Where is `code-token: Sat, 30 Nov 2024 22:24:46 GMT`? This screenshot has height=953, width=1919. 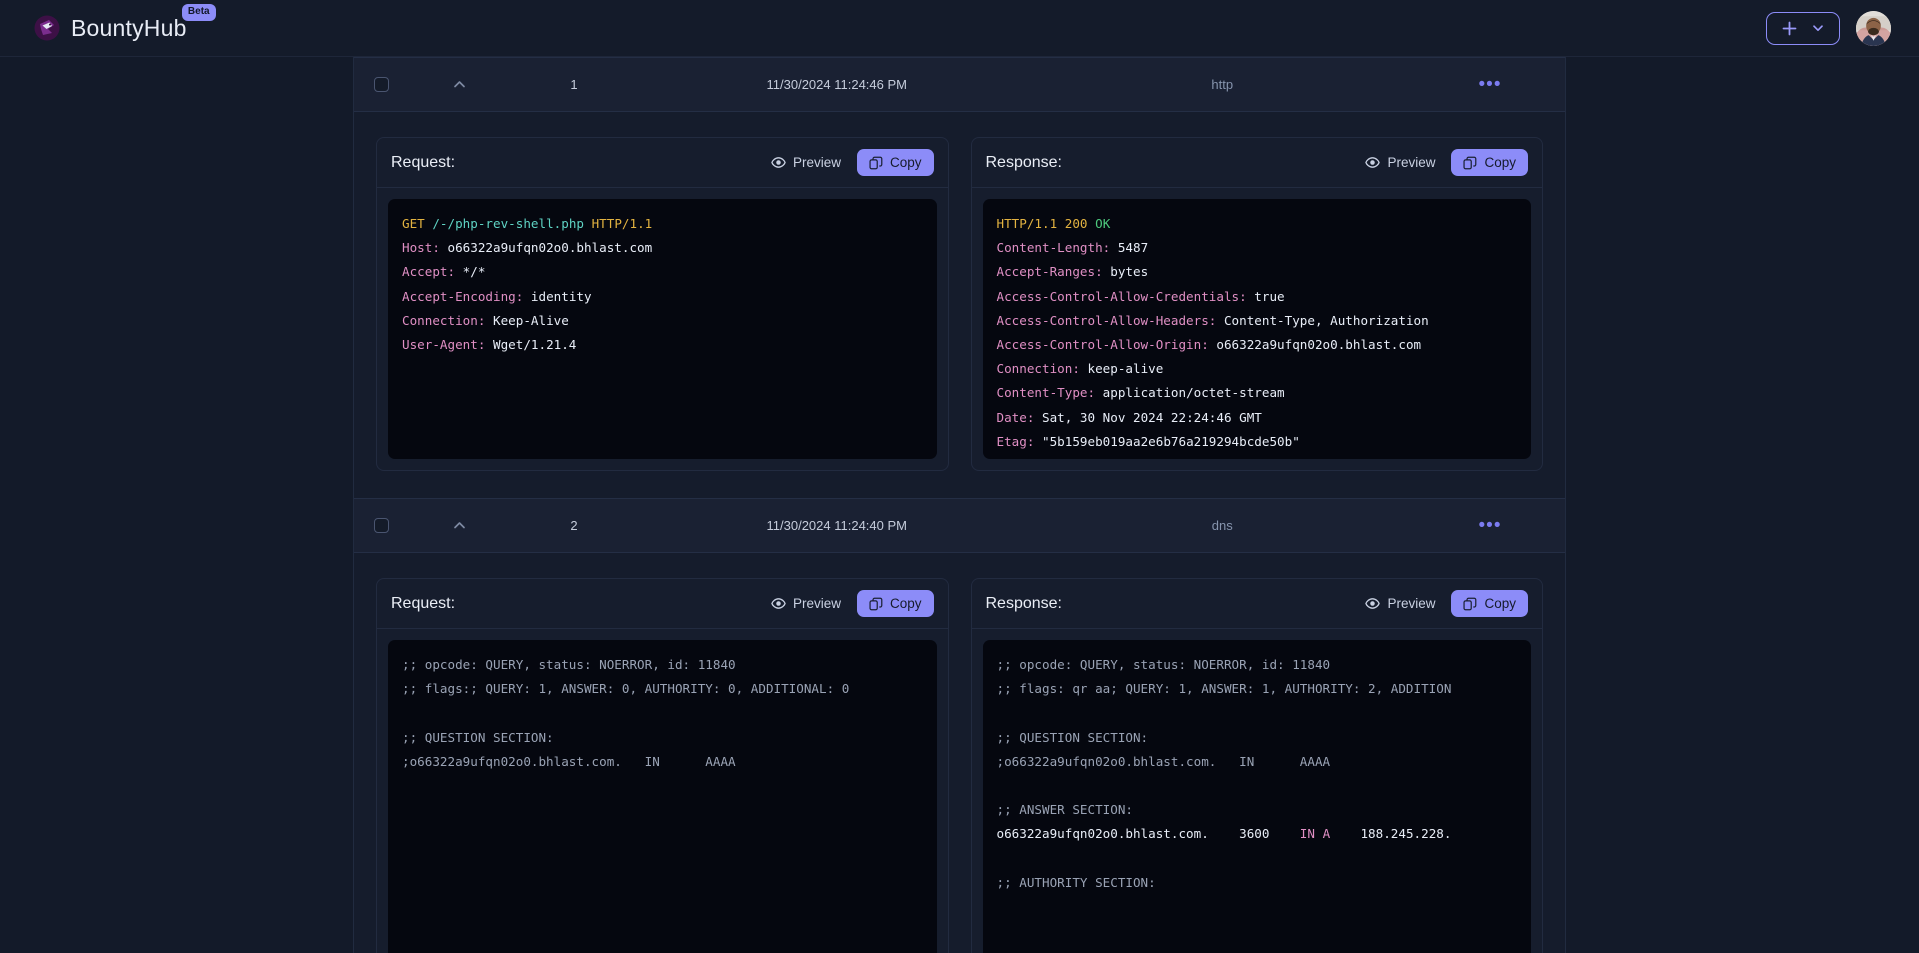
code-token: Sat, 30 Nov 2024 22:24:46 GMT is located at coordinates (1148, 417).